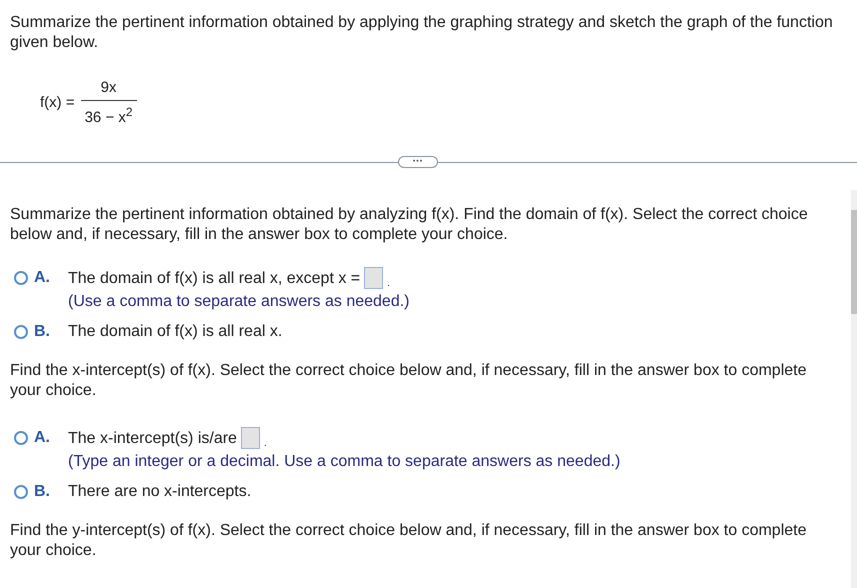 The height and width of the screenshot is (588, 857). Describe the element at coordinates (854, 389) in the screenshot. I see `scrollbar` at that location.